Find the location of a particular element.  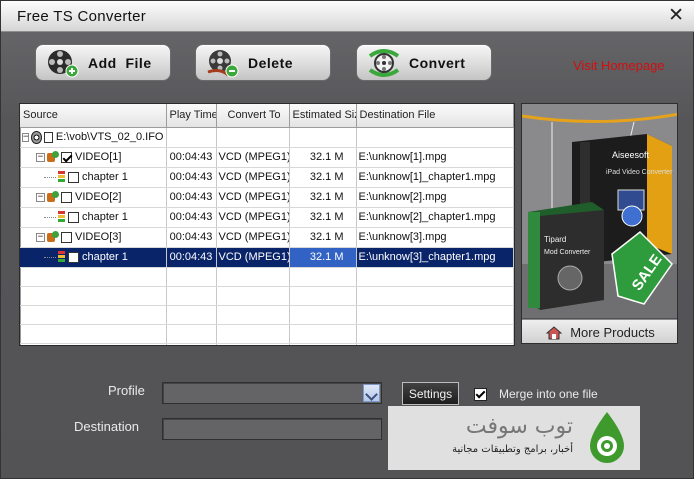

convert-button: Convert is located at coordinates (424, 62).